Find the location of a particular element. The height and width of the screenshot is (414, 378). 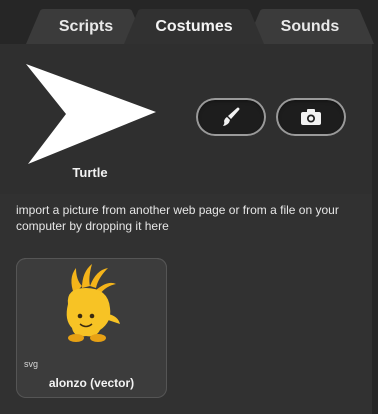

alonzo-thumbnail is located at coordinates (93, 303).